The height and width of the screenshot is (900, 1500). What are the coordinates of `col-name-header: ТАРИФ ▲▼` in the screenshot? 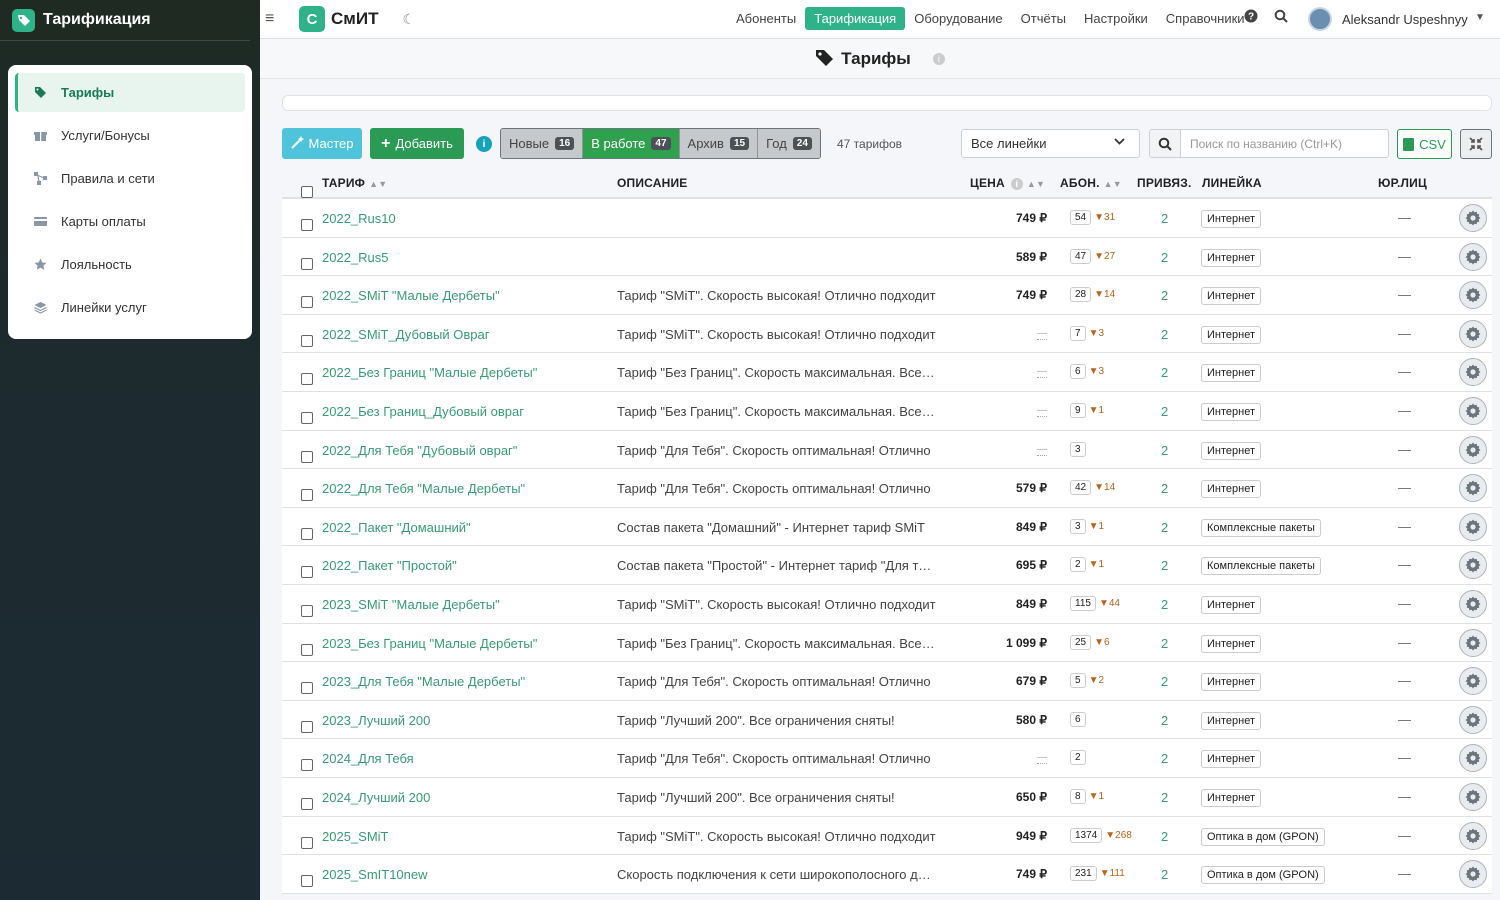 It's located at (354, 183).